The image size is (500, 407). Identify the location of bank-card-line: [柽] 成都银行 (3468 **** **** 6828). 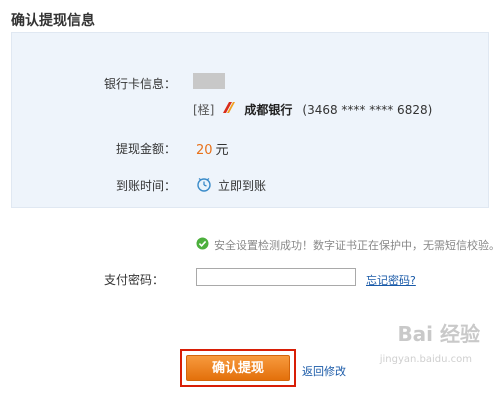
(312, 109).